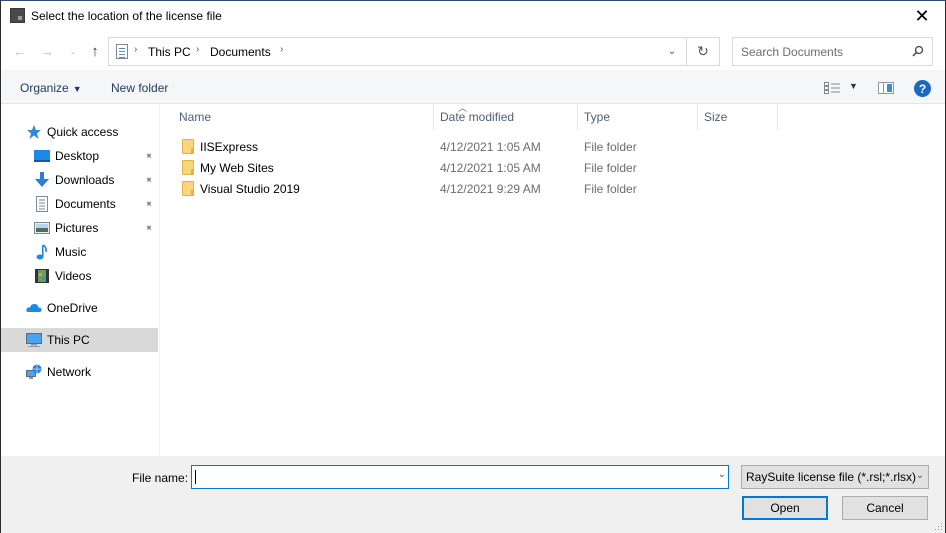 This screenshot has width=946, height=533. I want to click on documents-folder-icon, so click(122, 51).